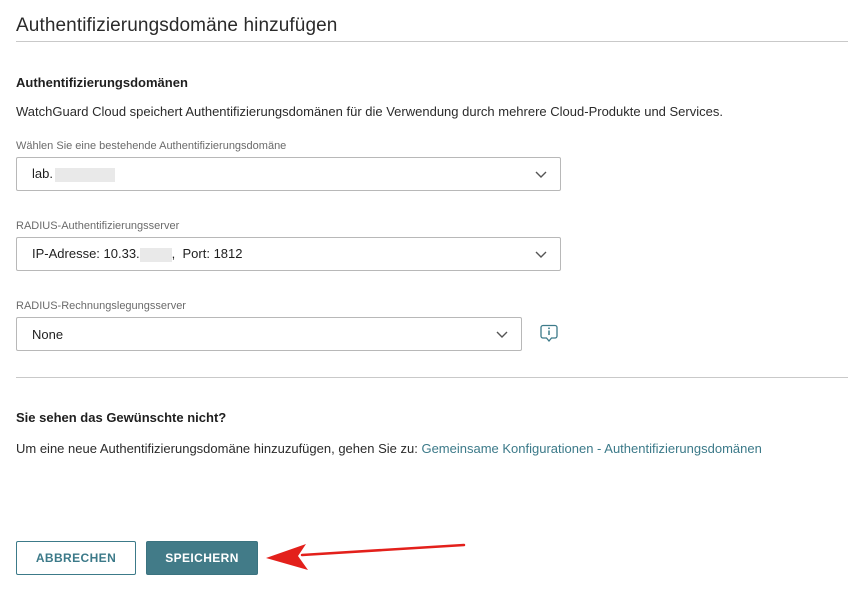 Image resolution: width=848 pixels, height=589 pixels. Describe the element at coordinates (202, 558) in the screenshot. I see `save-button: SPEICHERN` at that location.